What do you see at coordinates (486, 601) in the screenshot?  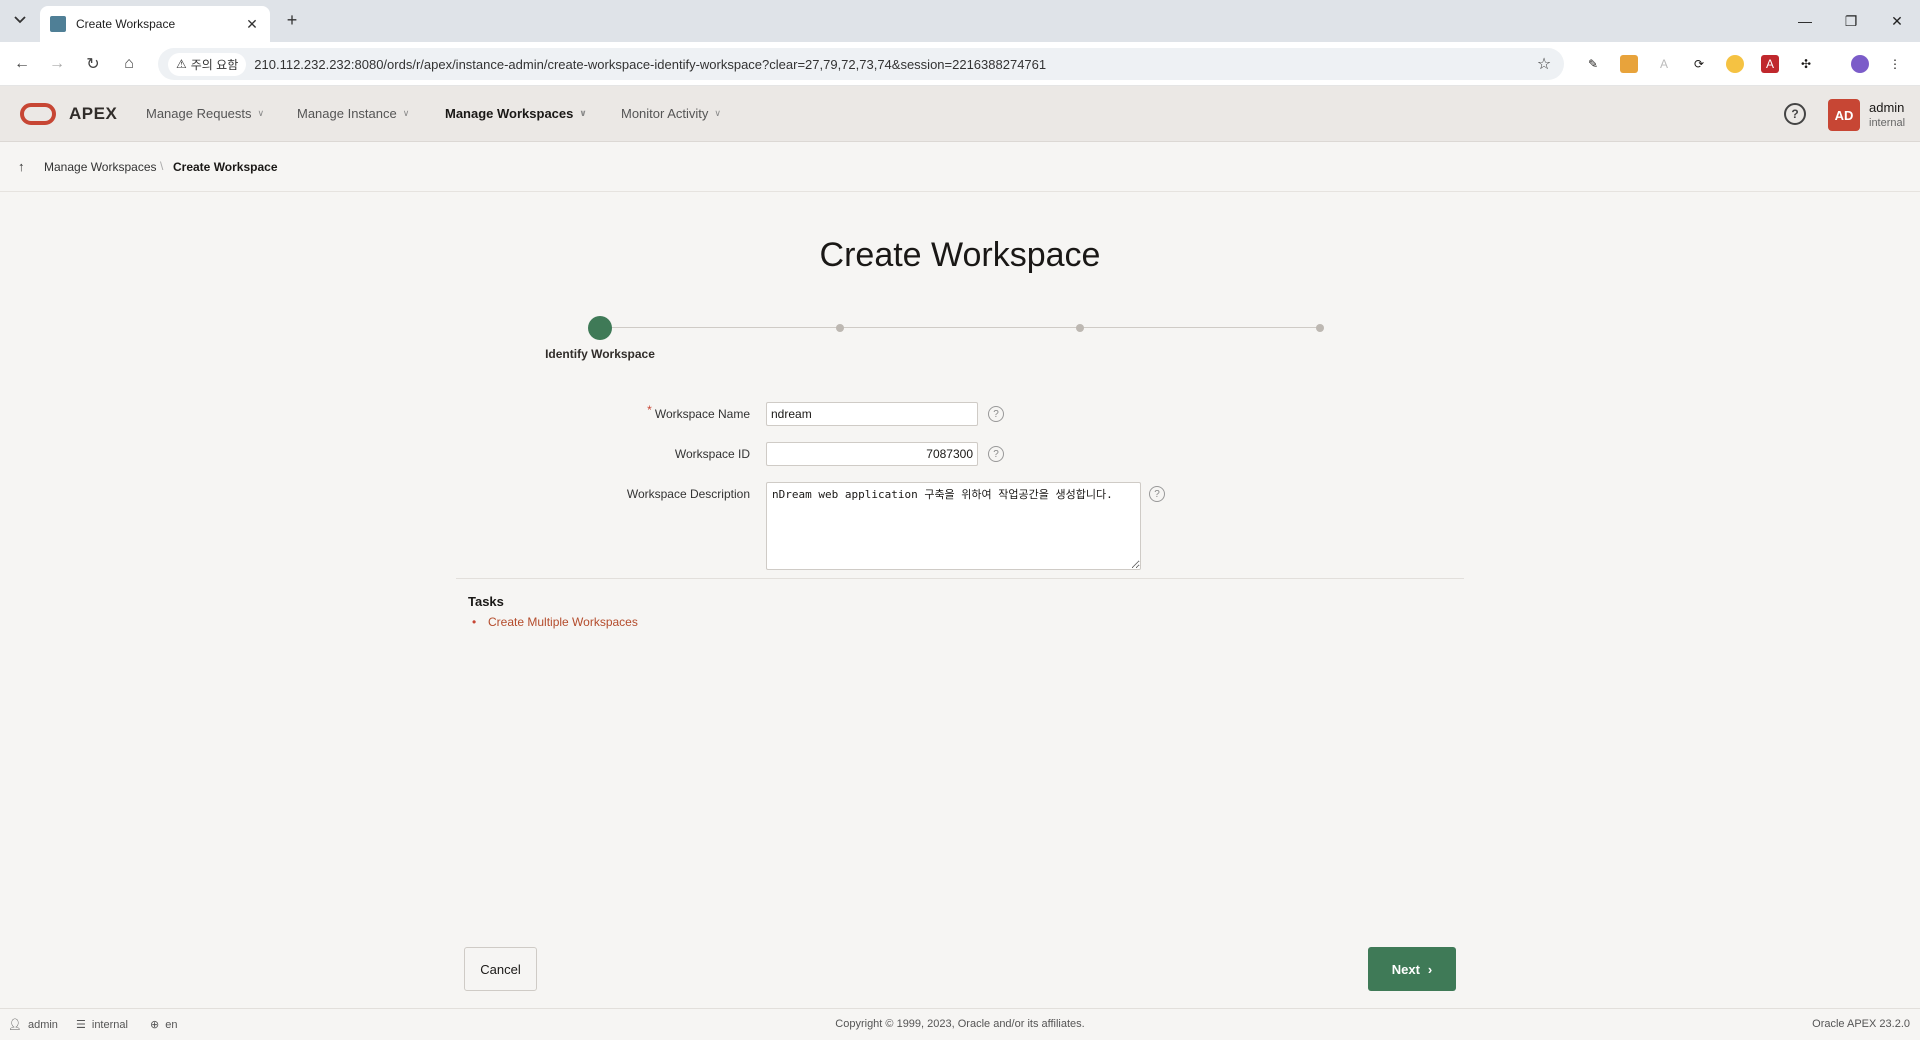 I see `tasks-heading: Tasks` at bounding box center [486, 601].